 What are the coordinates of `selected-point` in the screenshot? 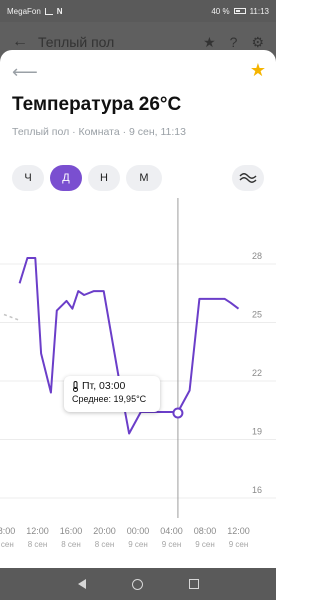 It's located at (178, 413).